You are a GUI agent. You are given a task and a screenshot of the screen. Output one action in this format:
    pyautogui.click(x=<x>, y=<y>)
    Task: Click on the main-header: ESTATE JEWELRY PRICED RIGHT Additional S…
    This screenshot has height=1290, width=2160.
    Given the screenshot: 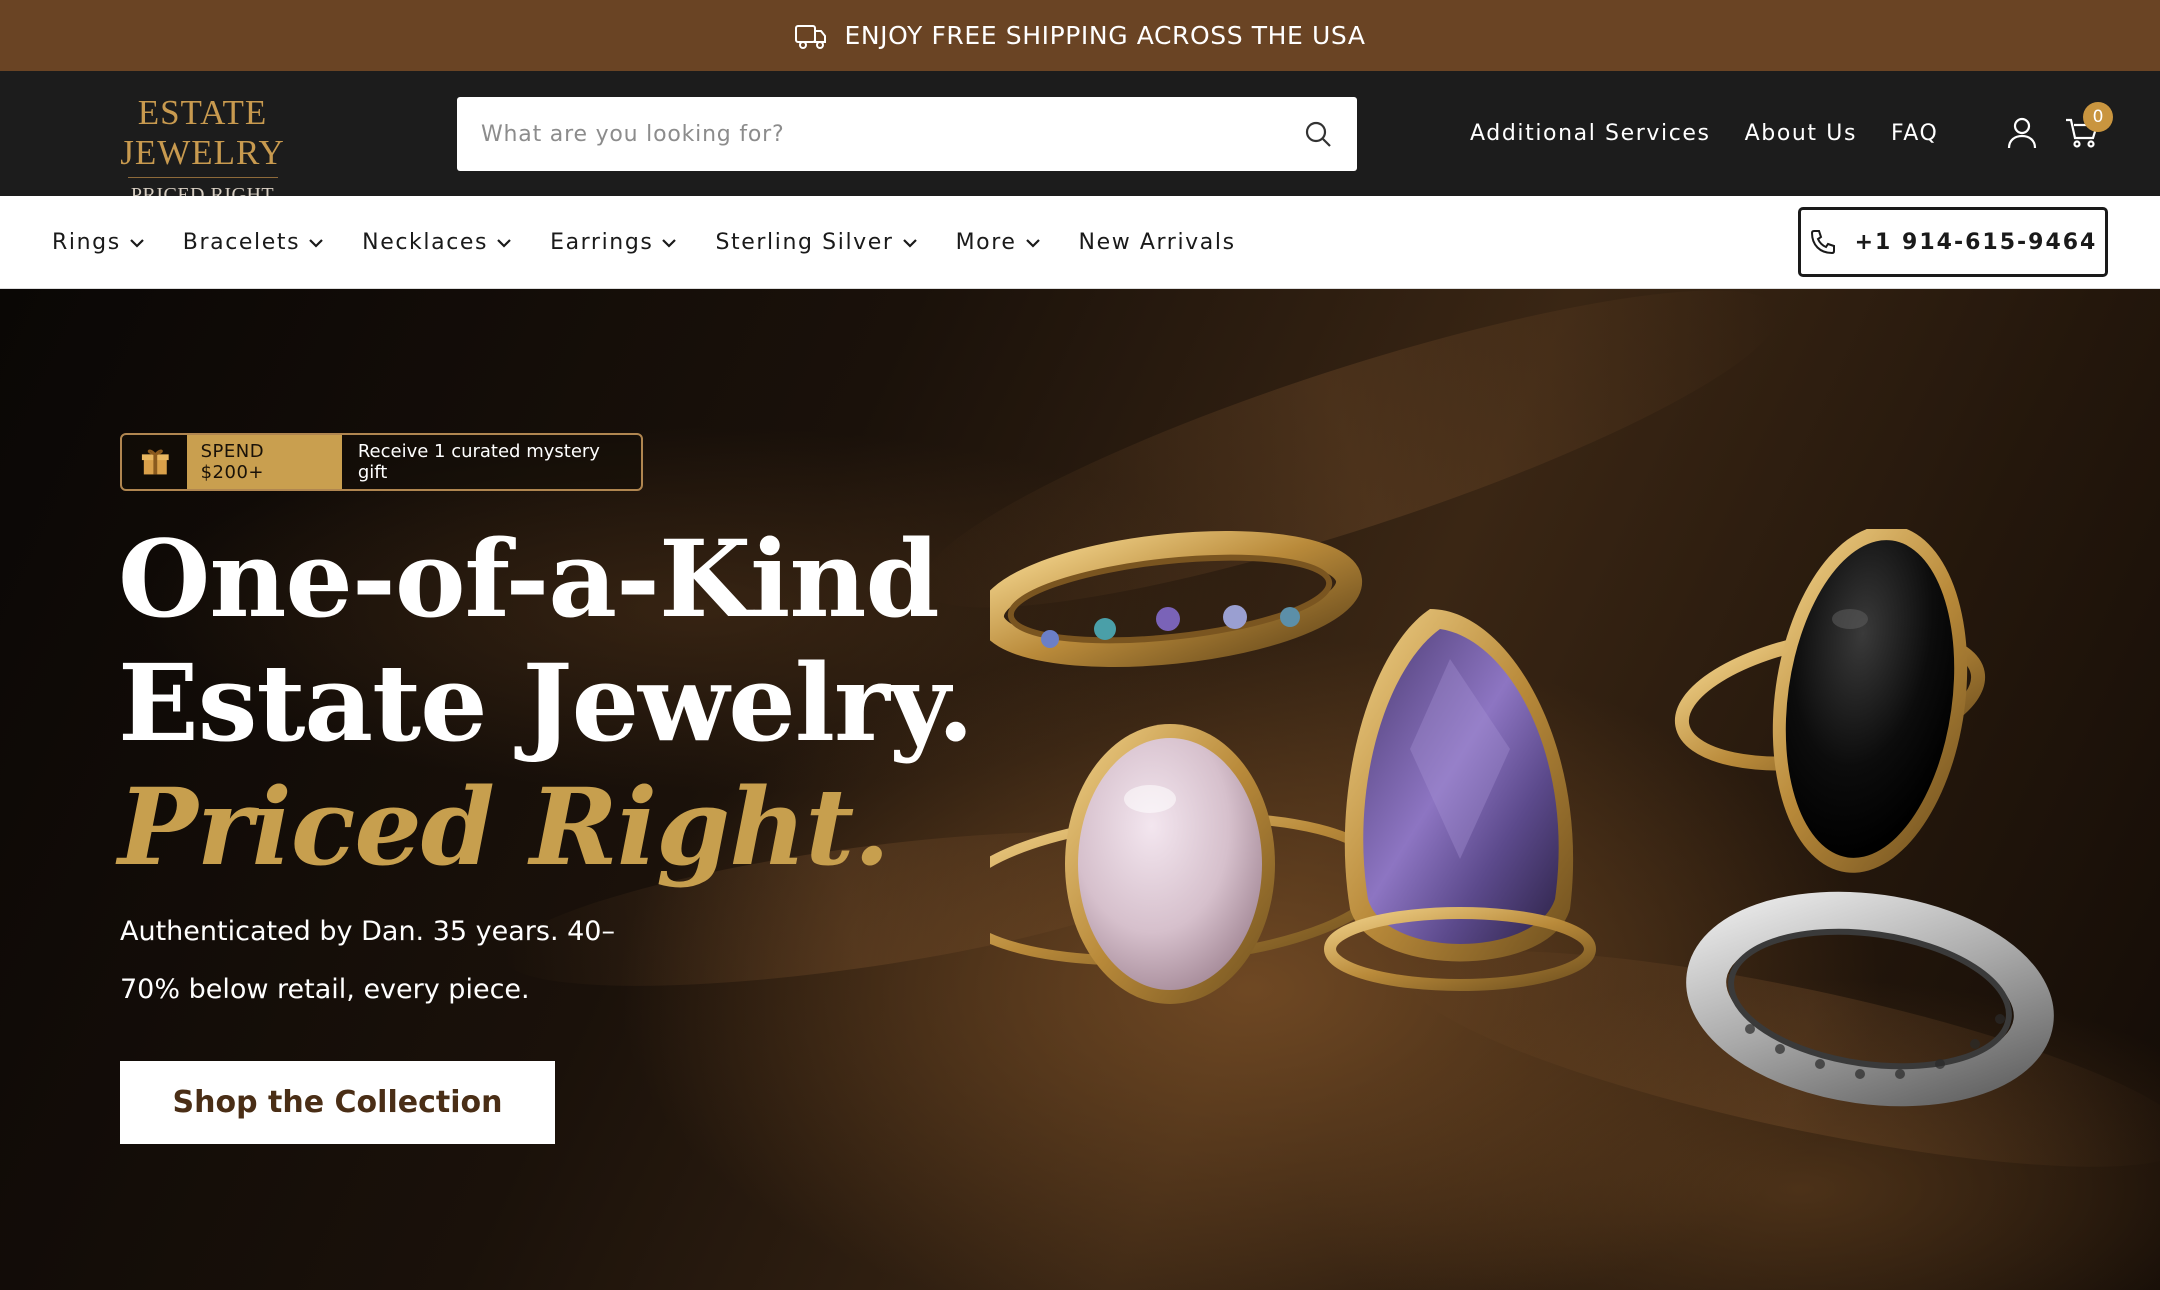 What is the action you would take?
    pyautogui.click(x=1080, y=138)
    